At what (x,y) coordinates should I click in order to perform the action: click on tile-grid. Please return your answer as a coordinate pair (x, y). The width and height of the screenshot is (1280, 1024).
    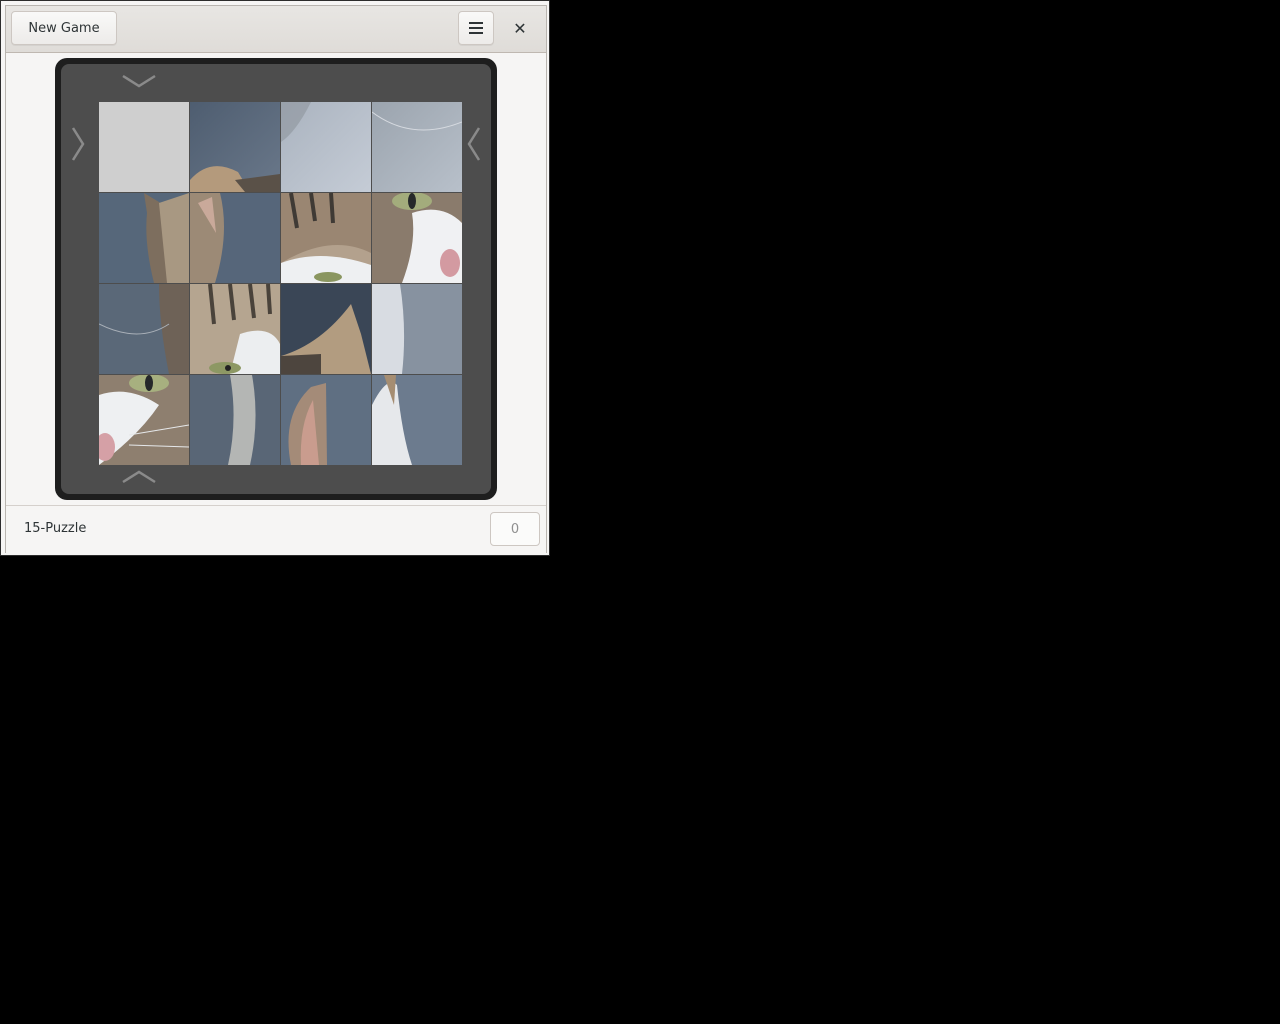
    Looking at the image, I should click on (281, 284).